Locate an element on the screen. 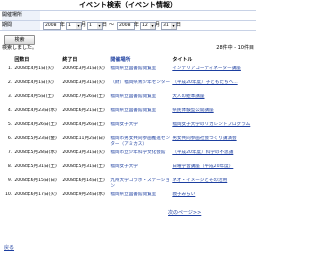 The height and width of the screenshot is (256, 320). row-venue-cell: 福岡市男女共同参画推進センター（アミカス） is located at coordinates (140, 141).